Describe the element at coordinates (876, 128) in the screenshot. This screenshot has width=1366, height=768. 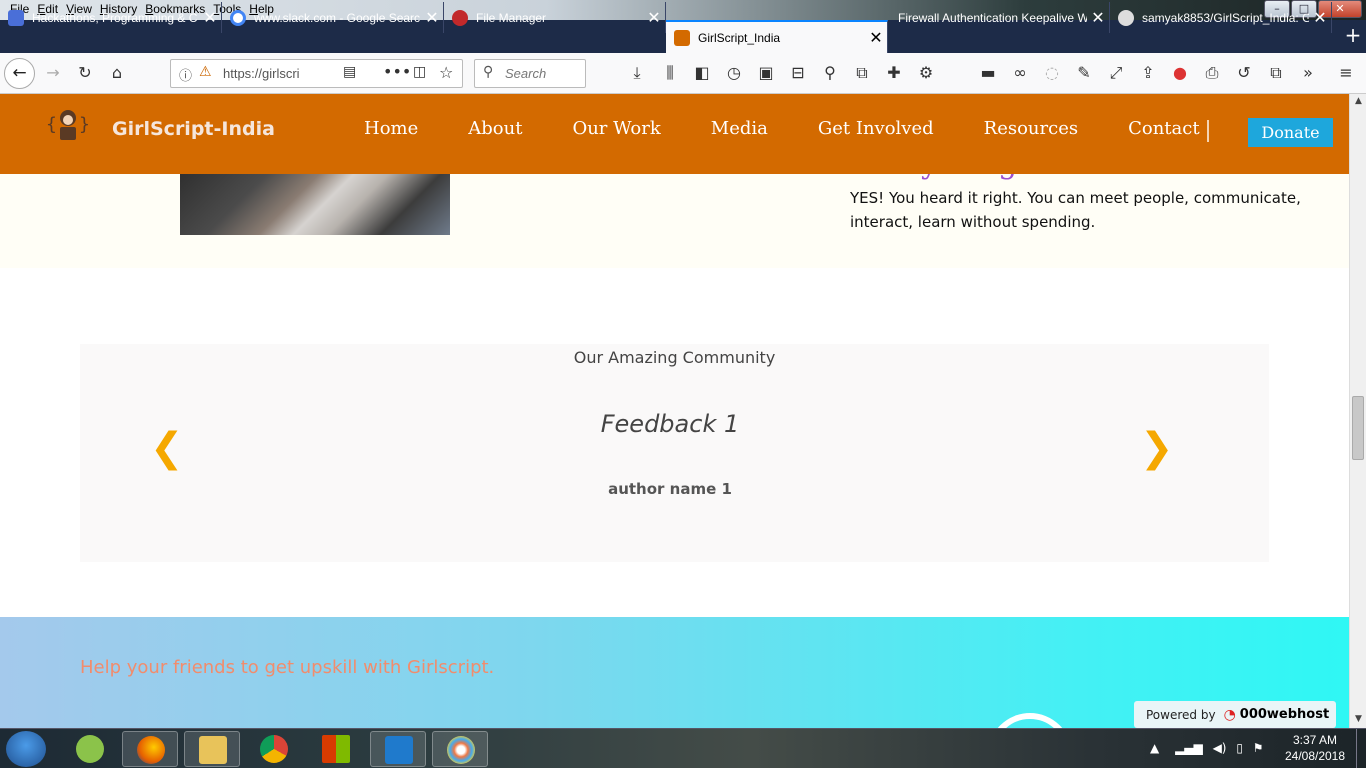
I see `nav-get-involved: Get Involved` at that location.